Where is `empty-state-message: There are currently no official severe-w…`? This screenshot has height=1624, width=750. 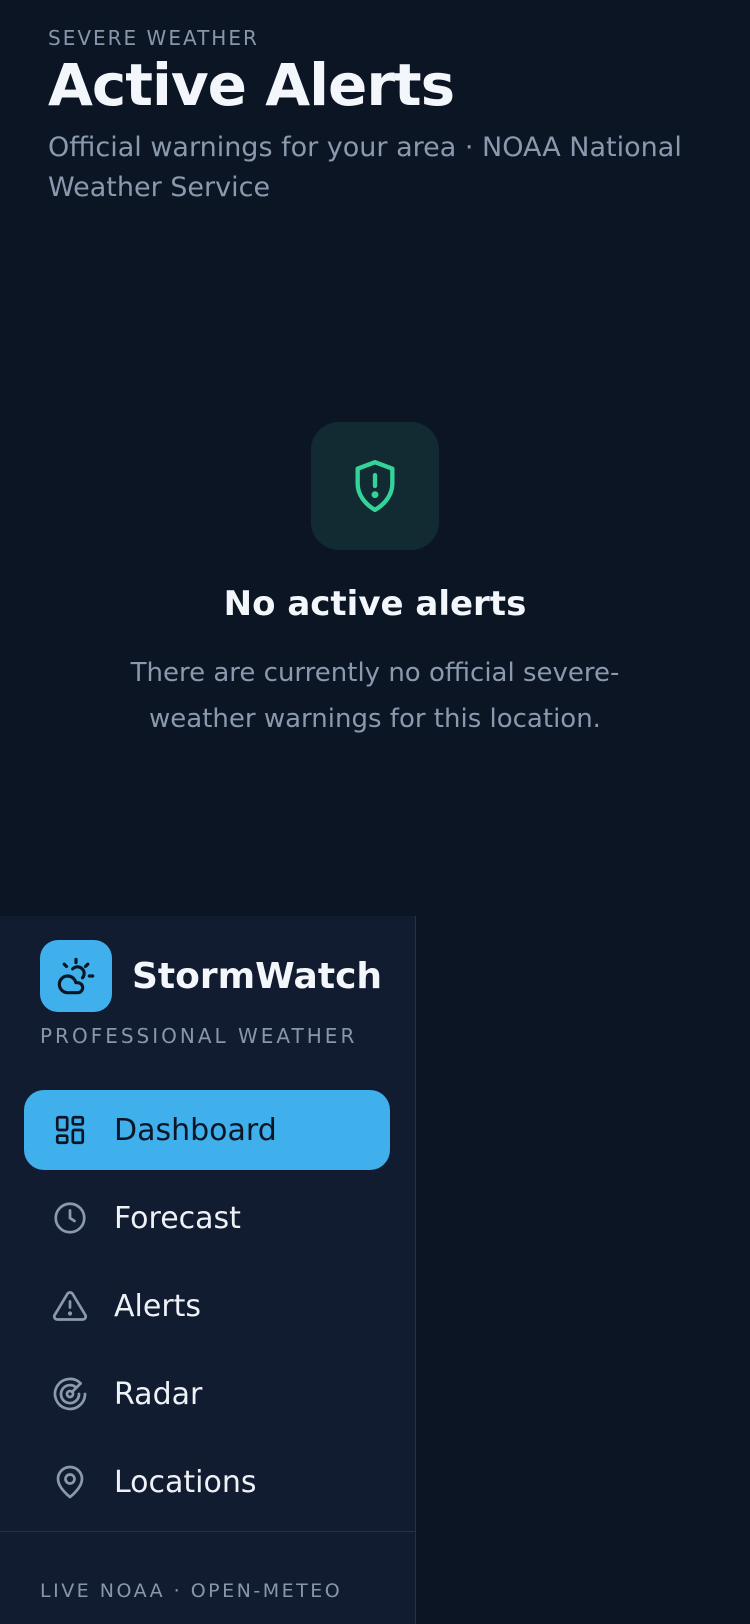
empty-state-message: There are currently no official severe-w… is located at coordinates (375, 696).